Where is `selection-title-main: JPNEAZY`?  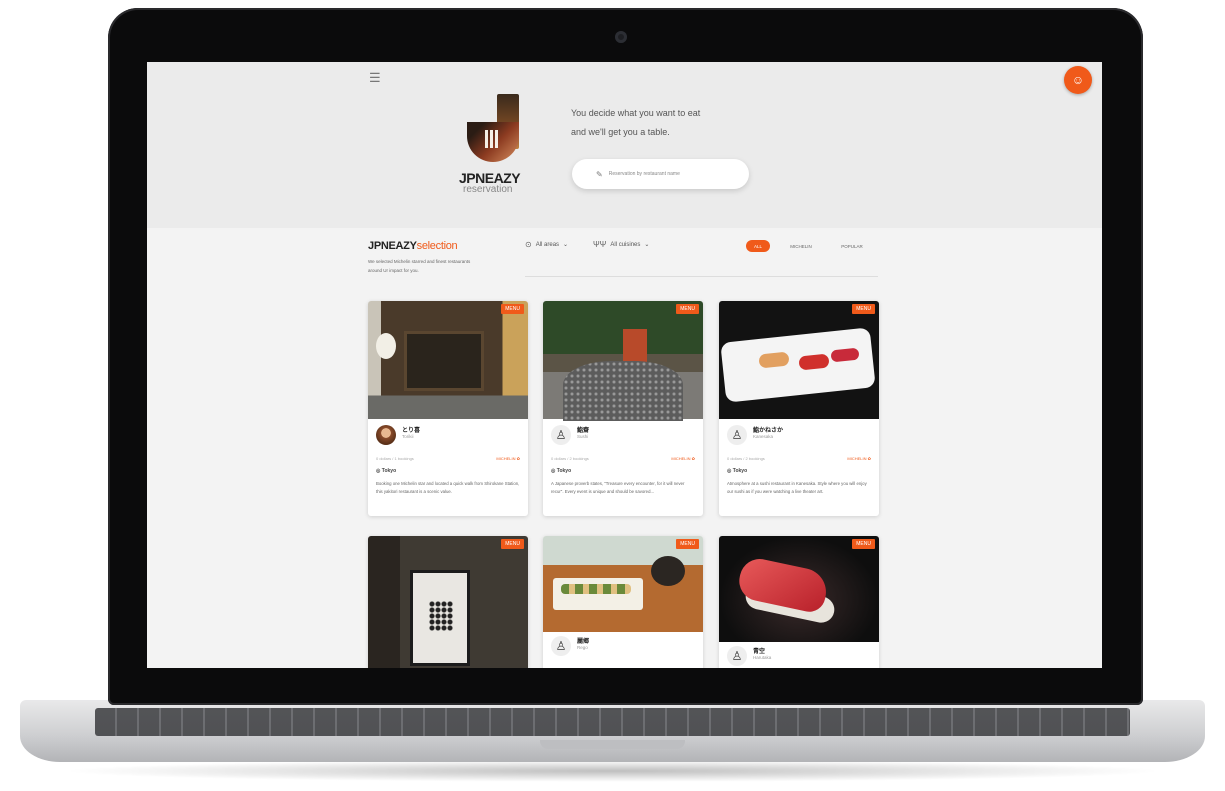 selection-title-main: JPNEAZY is located at coordinates (392, 246).